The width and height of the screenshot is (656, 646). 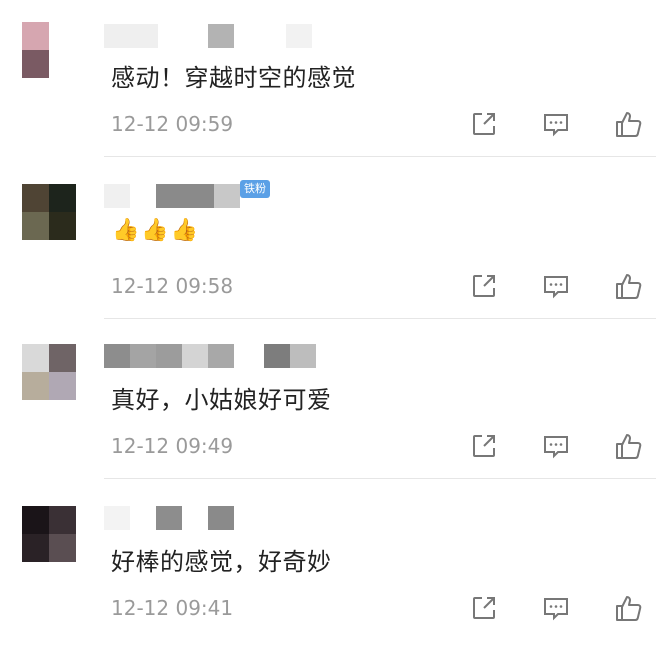 What do you see at coordinates (172, 446) in the screenshot?
I see `timestamp: 12-12 09:49` at bounding box center [172, 446].